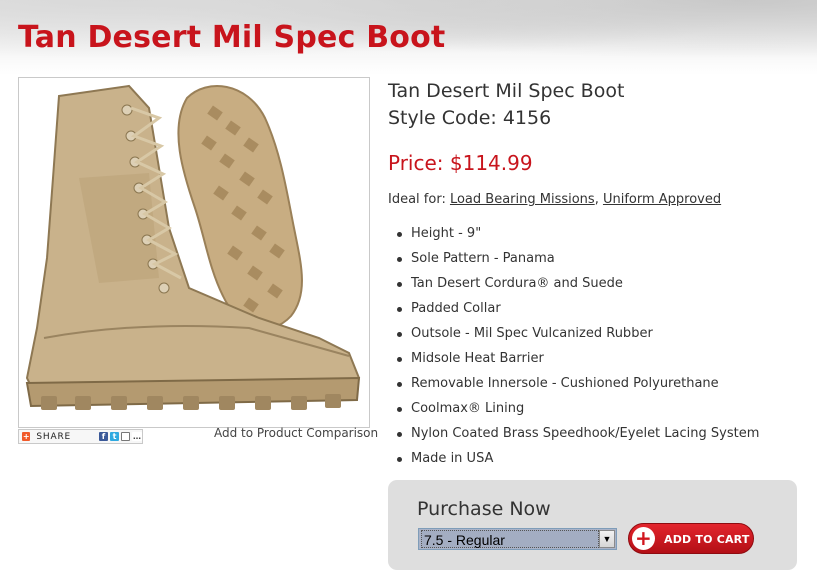 This screenshot has width=817, height=576. Describe the element at coordinates (576, 412) in the screenshot. I see `feature-item: Coolmax® Lining` at that location.